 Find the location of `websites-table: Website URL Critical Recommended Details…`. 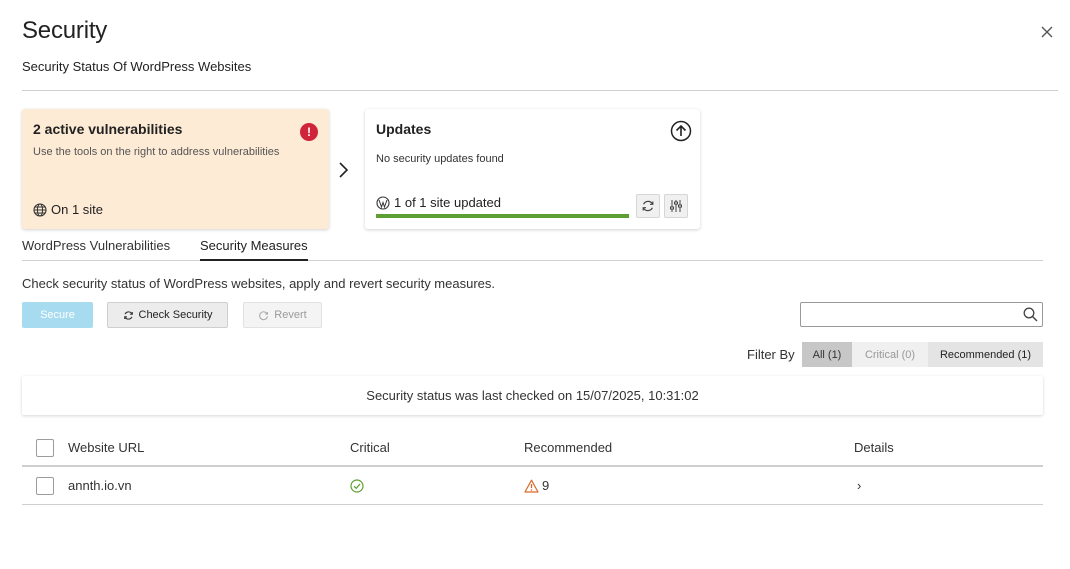

websites-table: Website URL Critical Recommended Details… is located at coordinates (532, 468).